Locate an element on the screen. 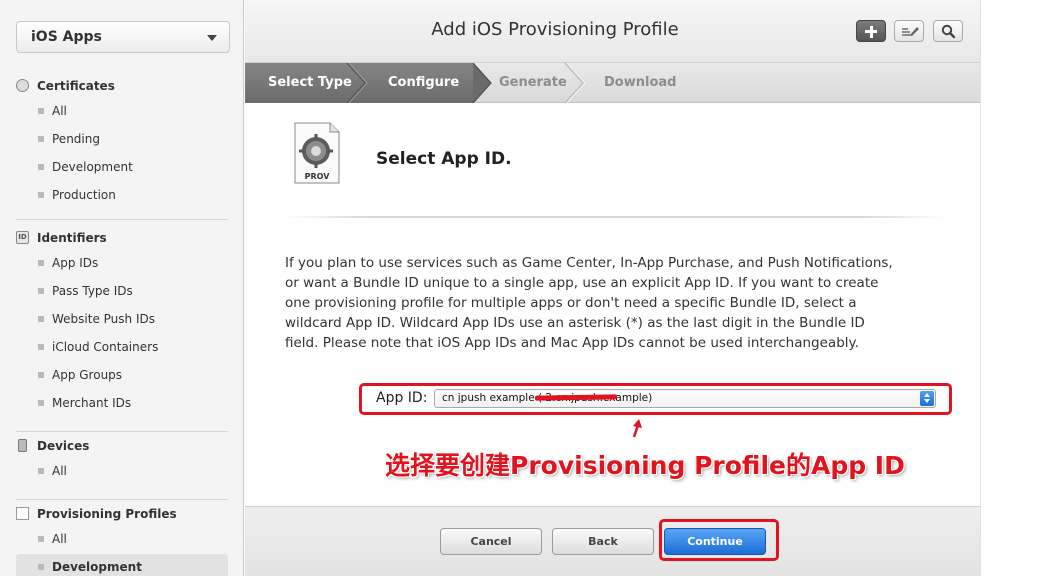 This screenshot has height=576, width=1042. prov-icon-label: PROV is located at coordinates (318, 176).